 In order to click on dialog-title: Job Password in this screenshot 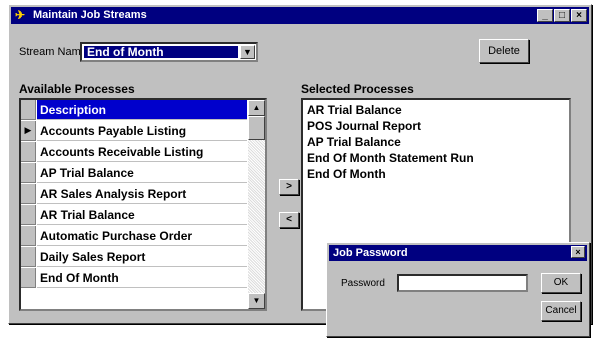, I will do `click(370, 253)`.